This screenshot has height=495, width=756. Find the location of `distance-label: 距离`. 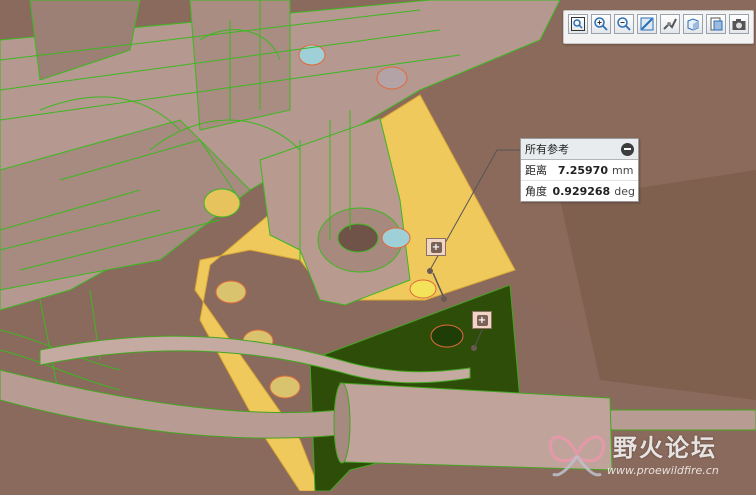

distance-label: 距离 is located at coordinates (536, 170).